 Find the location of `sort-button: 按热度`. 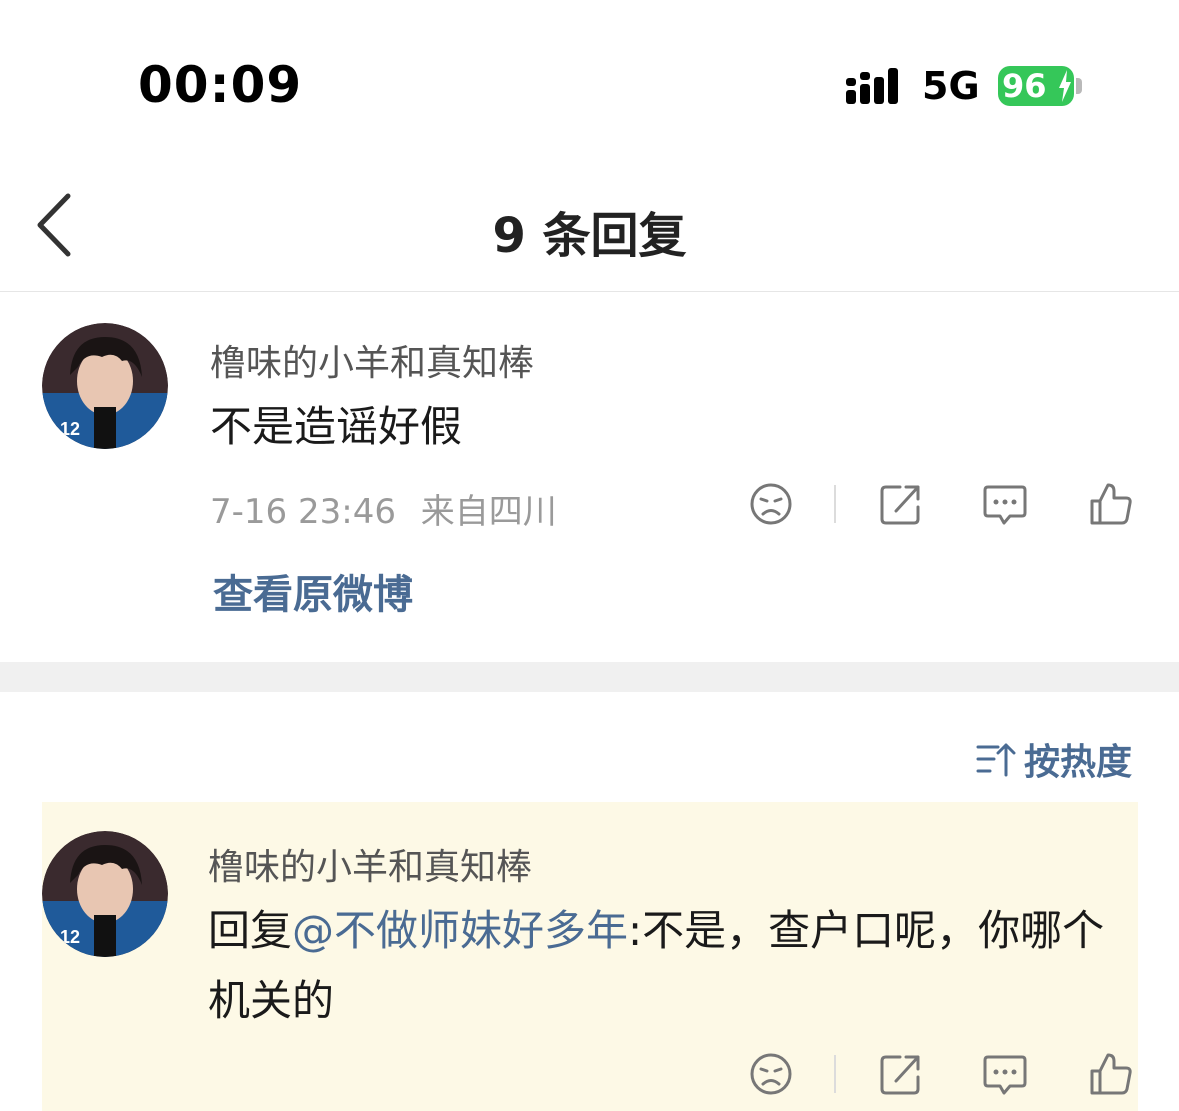

sort-button: 按热度 is located at coordinates (1054, 759).